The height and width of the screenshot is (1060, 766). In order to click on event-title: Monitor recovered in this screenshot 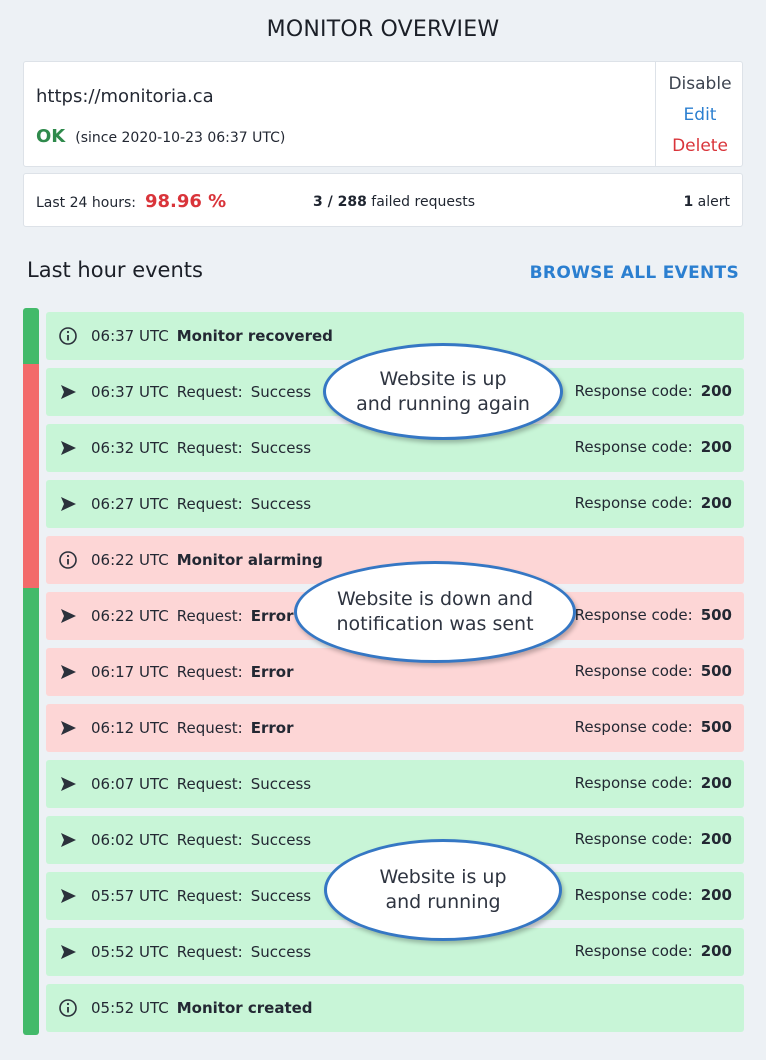, I will do `click(254, 336)`.